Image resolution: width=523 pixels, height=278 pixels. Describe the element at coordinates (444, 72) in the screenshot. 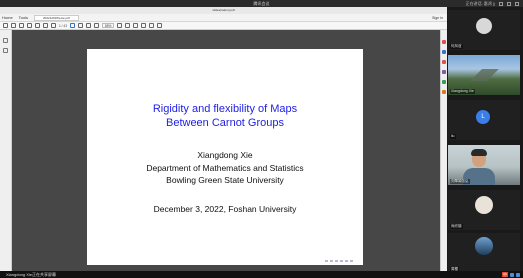

I see `comment-tool-icon` at that location.